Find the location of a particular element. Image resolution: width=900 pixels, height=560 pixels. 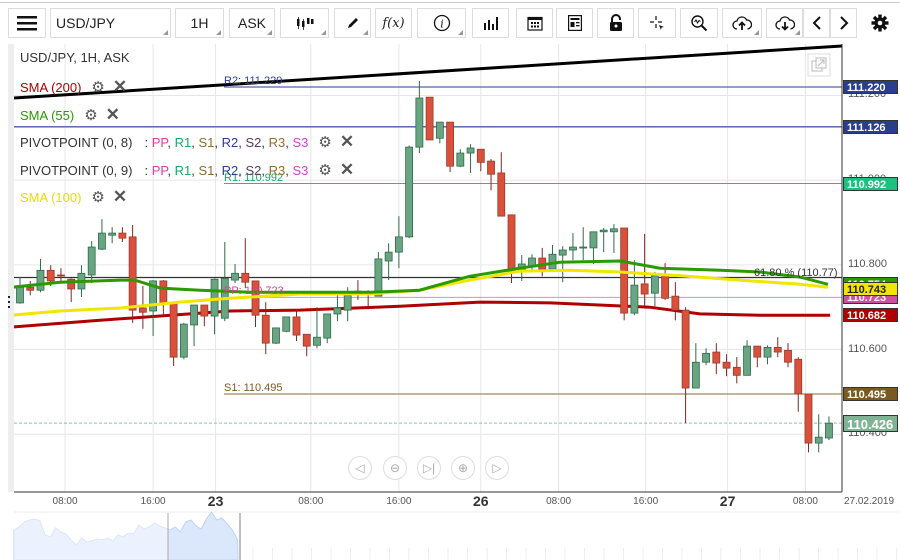

jump-to-end-button: ▷| is located at coordinates (429, 468).